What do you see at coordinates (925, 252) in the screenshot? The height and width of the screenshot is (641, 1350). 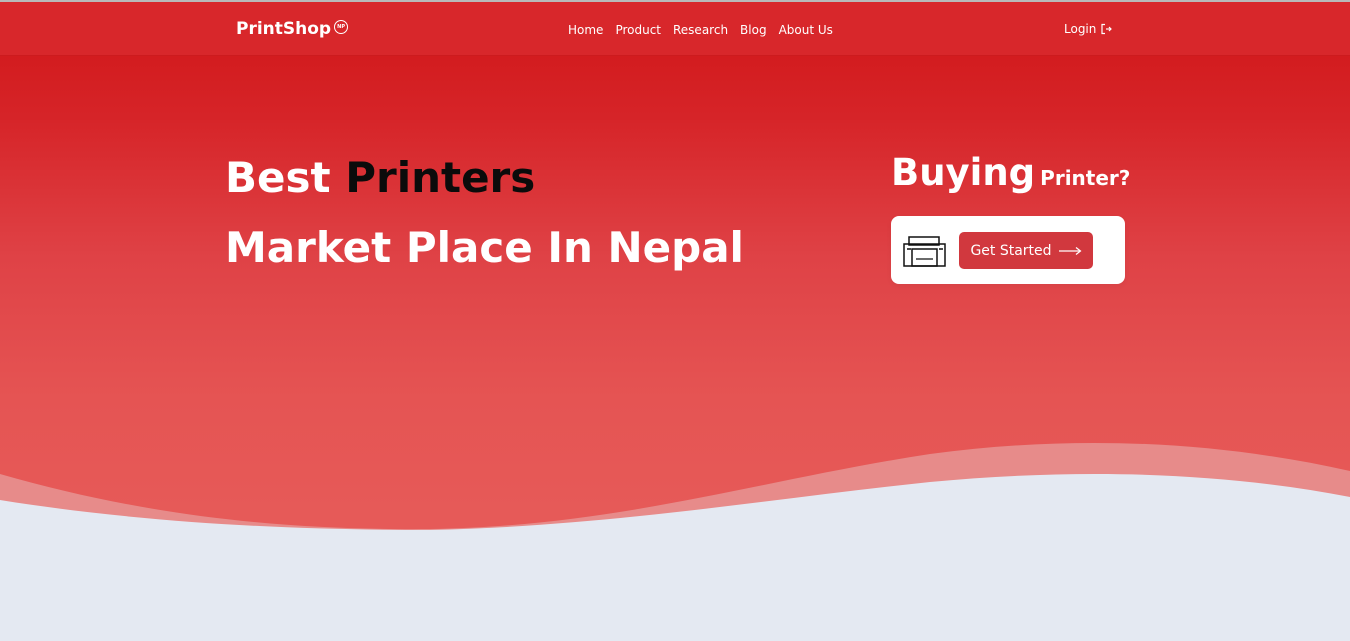 I see `printer-icon` at bounding box center [925, 252].